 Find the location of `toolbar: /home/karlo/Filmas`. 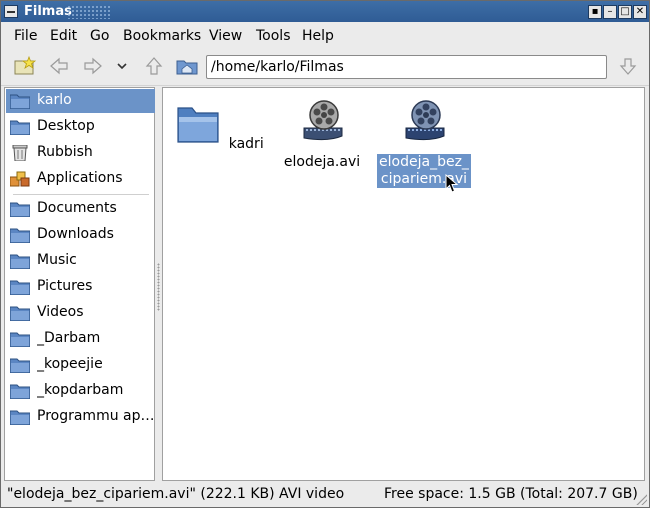

toolbar: /home/karlo/Filmas is located at coordinates (325, 67).